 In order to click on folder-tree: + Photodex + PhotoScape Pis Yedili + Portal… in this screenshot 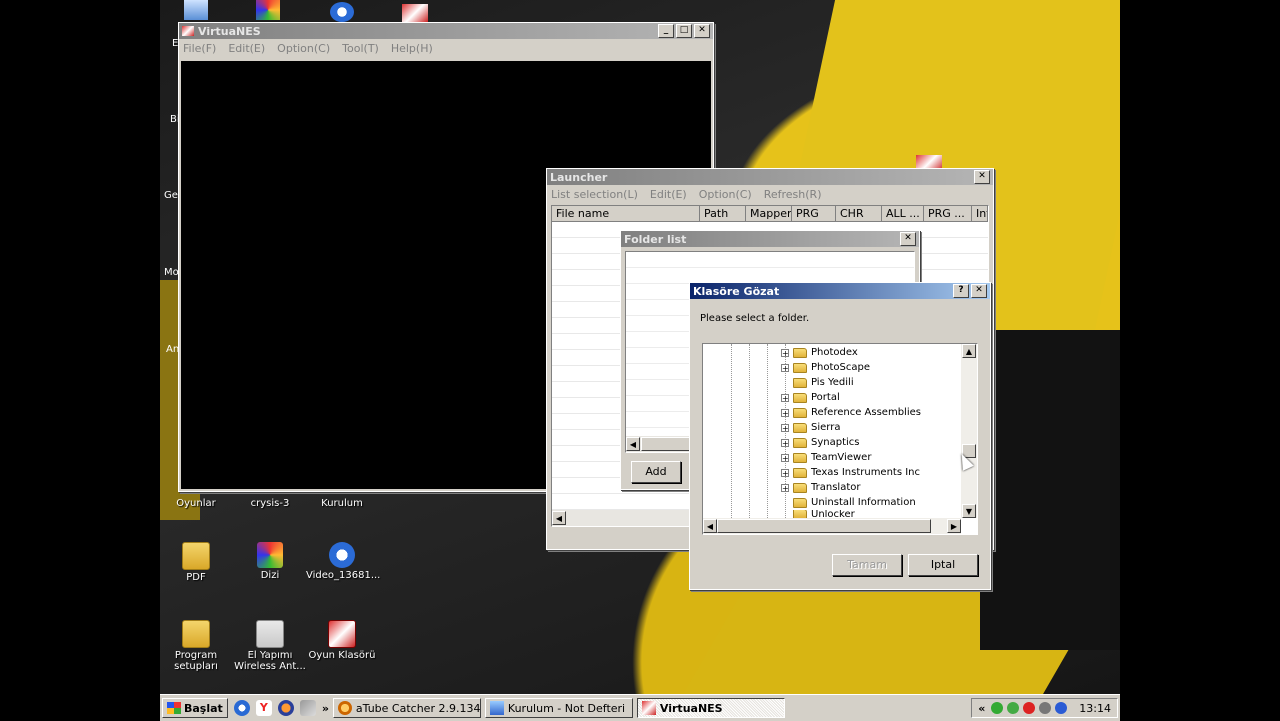, I will do `click(840, 439)`.